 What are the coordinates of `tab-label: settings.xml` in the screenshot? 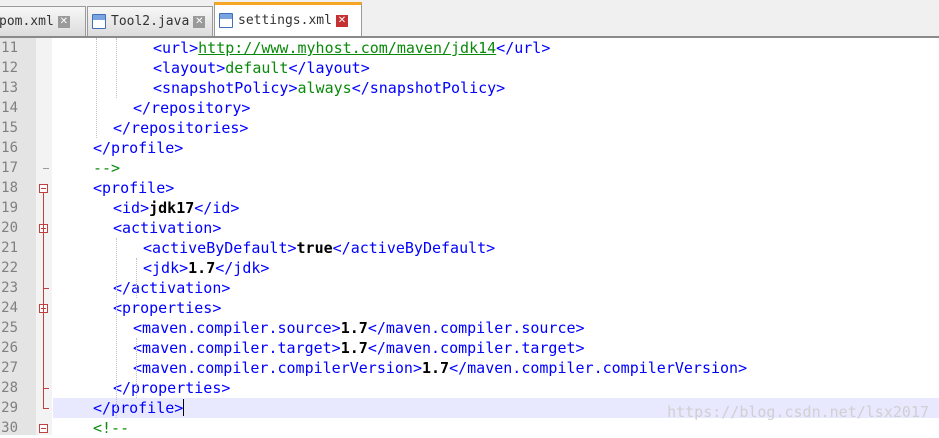 It's located at (285, 20).